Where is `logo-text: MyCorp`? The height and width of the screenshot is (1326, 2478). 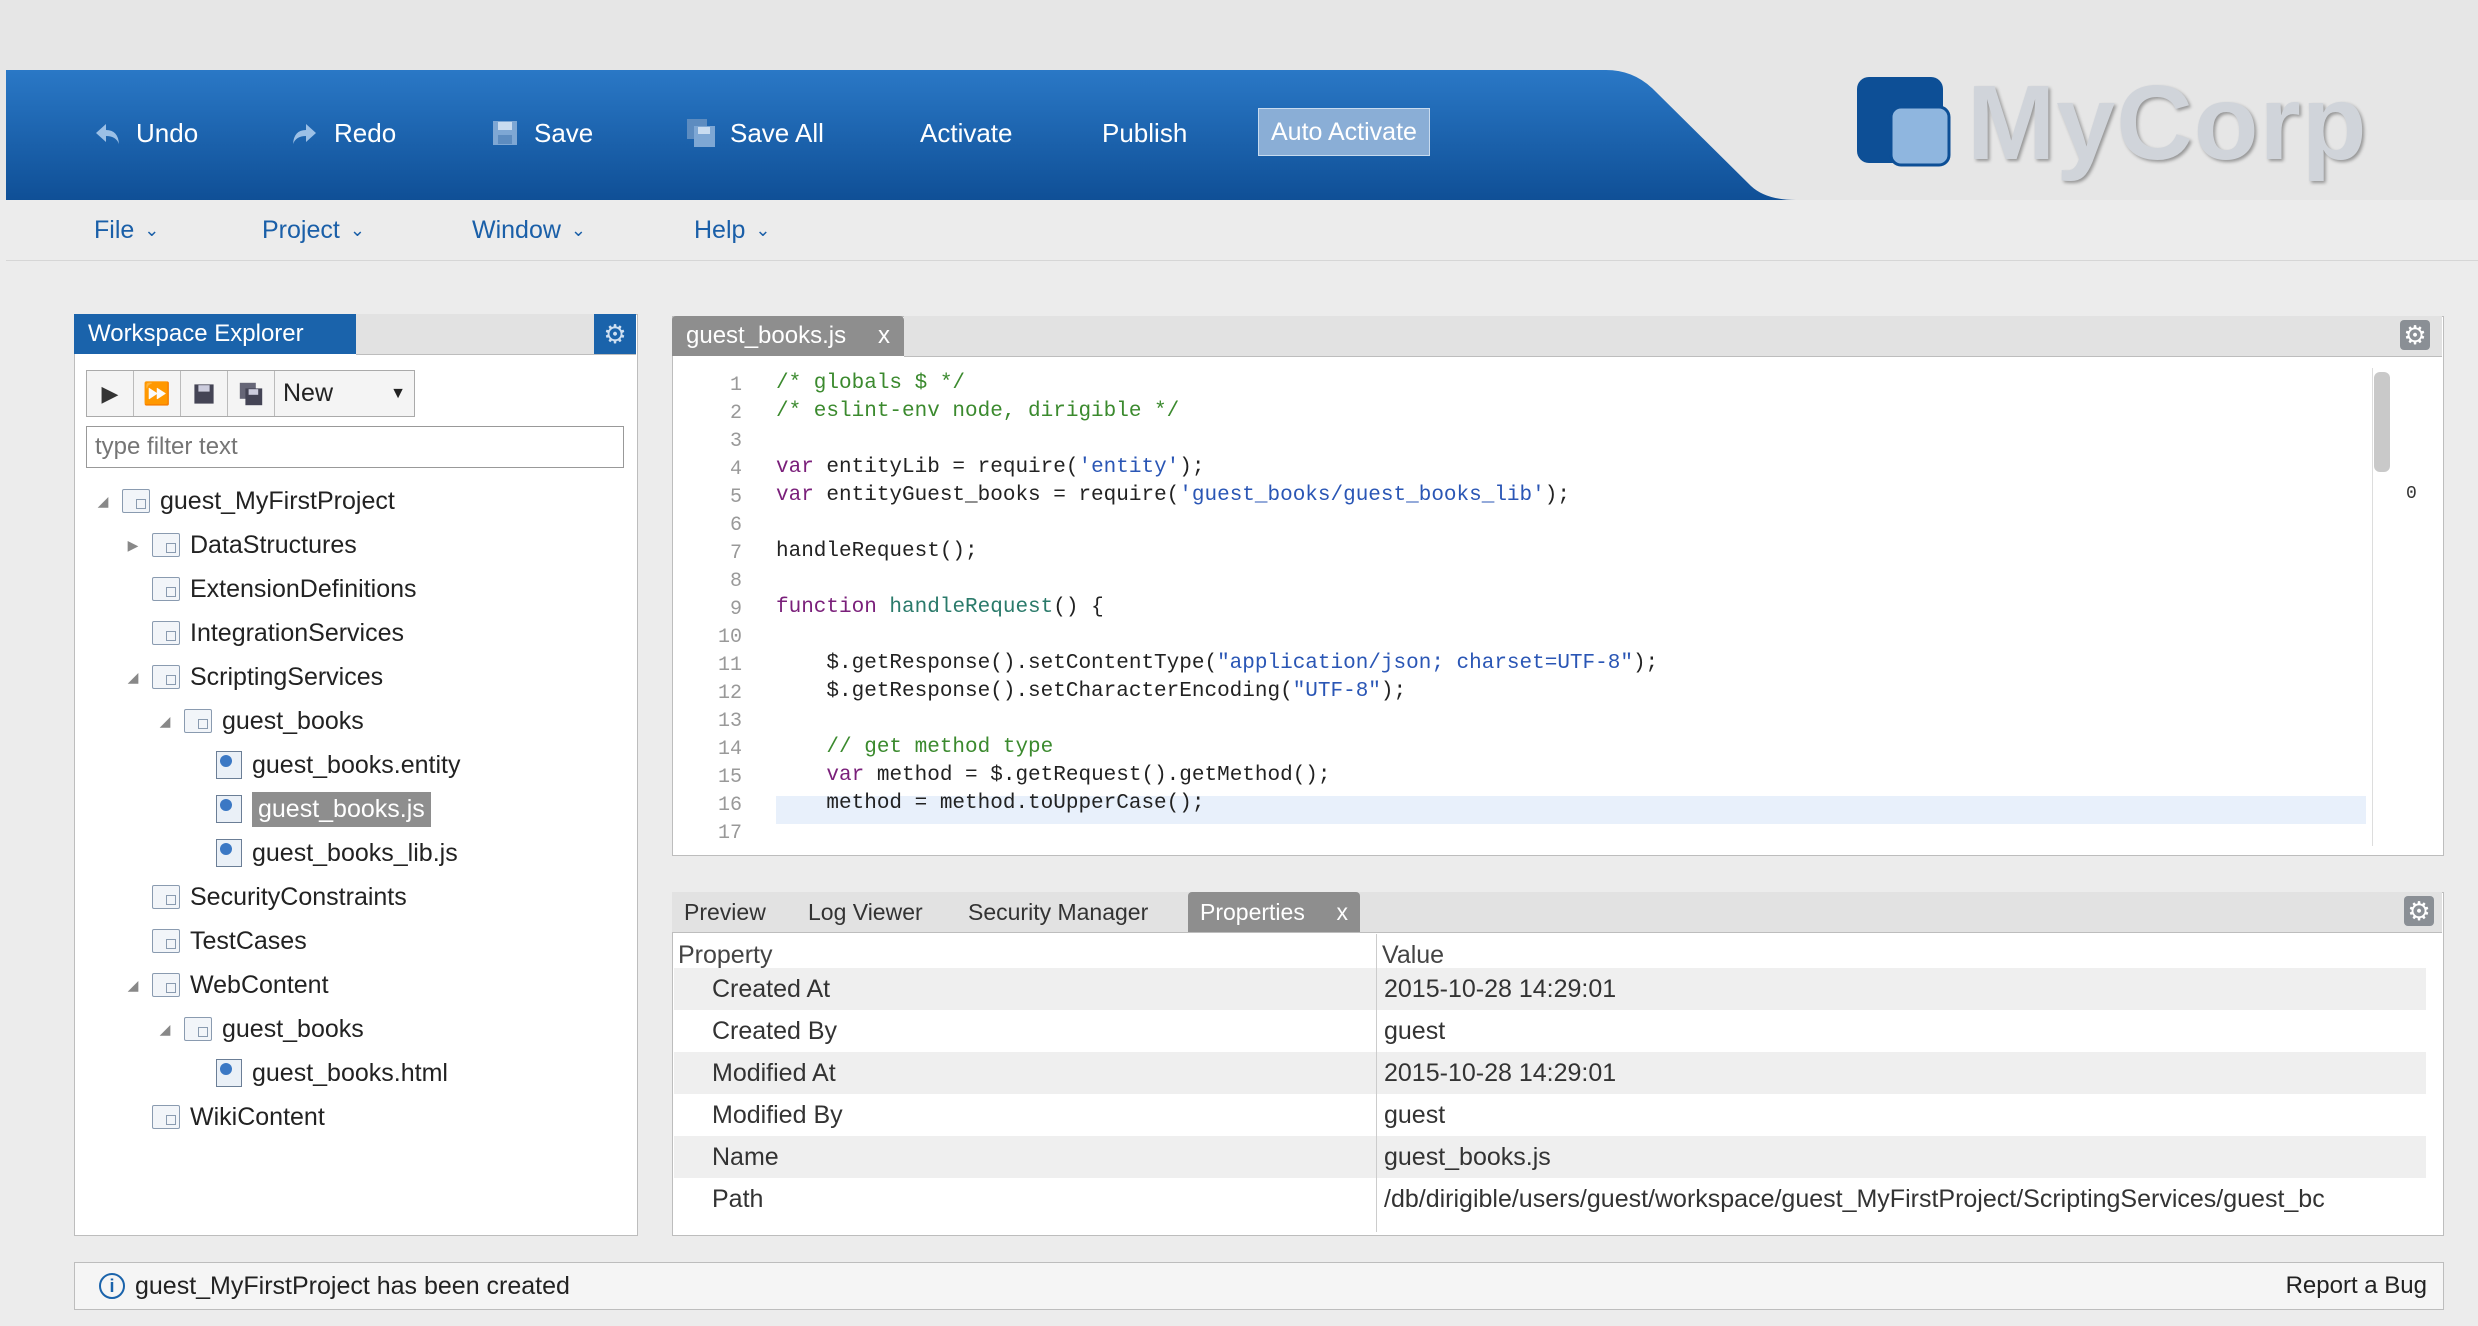
logo-text: MyCorp is located at coordinates (2167, 122).